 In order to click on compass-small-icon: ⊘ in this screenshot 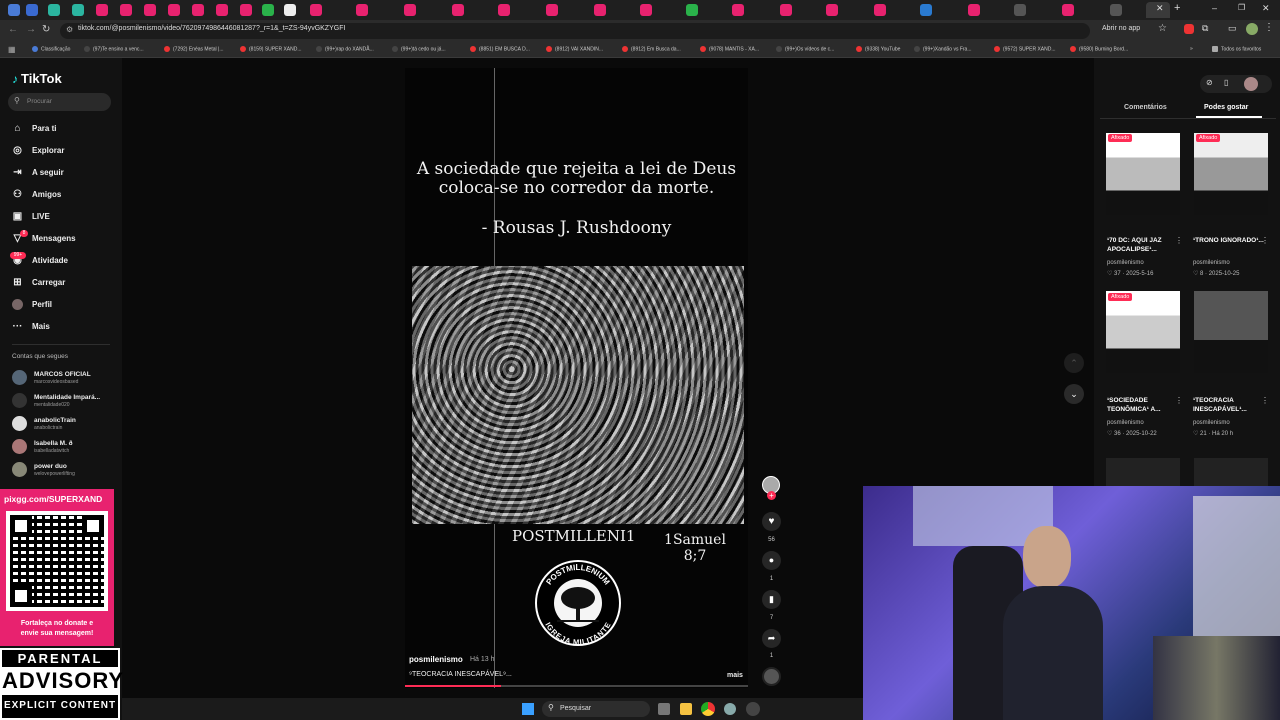, I will do `click(1209, 82)`.